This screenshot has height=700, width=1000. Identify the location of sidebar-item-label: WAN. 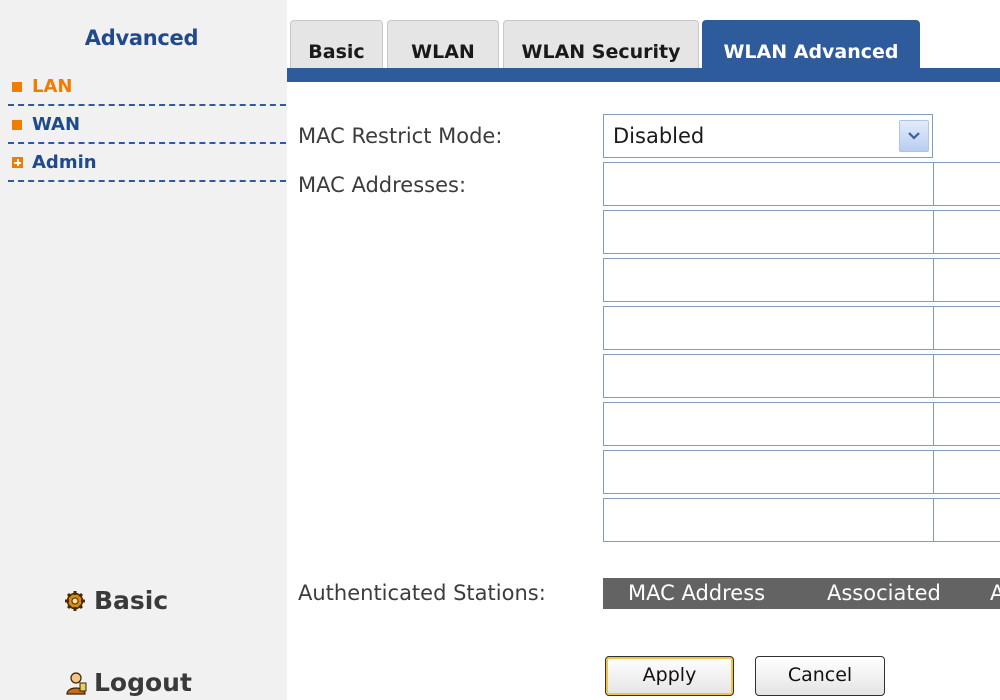
(56, 124).